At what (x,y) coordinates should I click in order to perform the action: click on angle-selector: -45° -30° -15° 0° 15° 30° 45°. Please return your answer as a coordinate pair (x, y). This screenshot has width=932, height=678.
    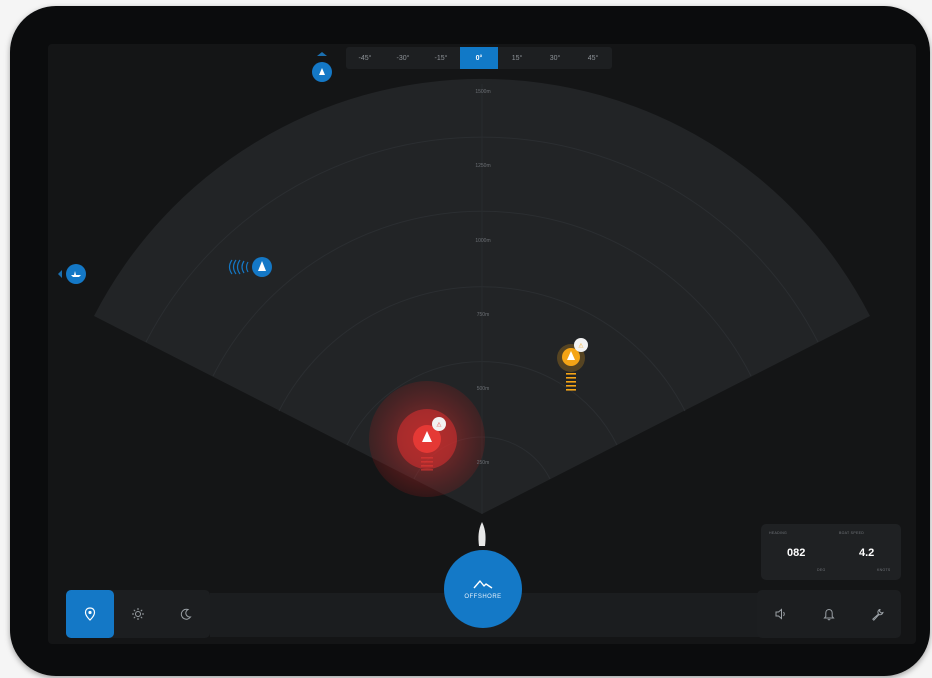
    Looking at the image, I should click on (479, 58).